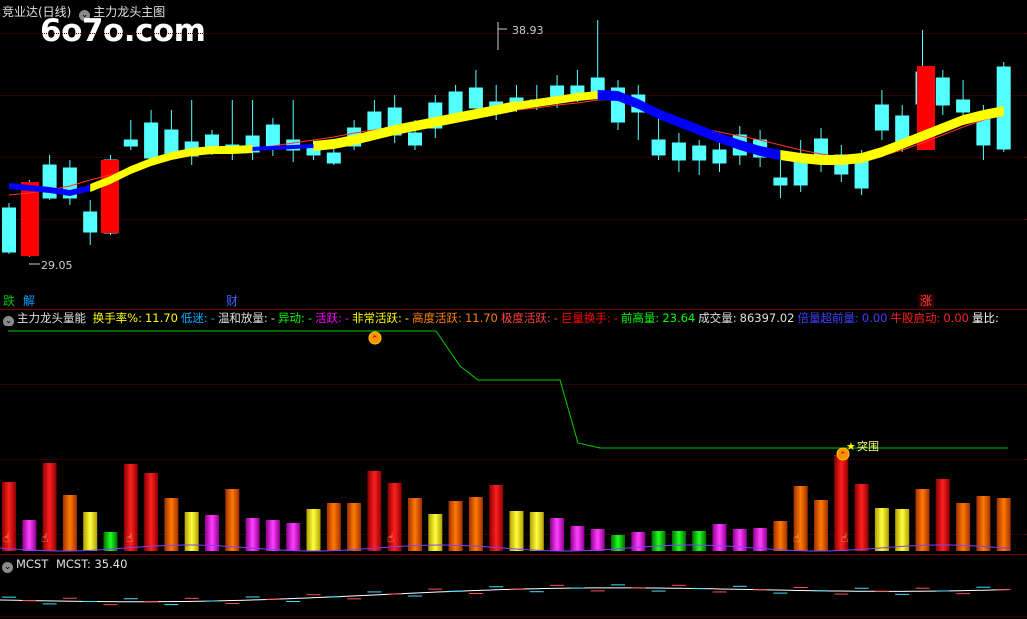 This screenshot has width=1027, height=619. I want to click on chevron-down-icon: ⌄, so click(8, 321).